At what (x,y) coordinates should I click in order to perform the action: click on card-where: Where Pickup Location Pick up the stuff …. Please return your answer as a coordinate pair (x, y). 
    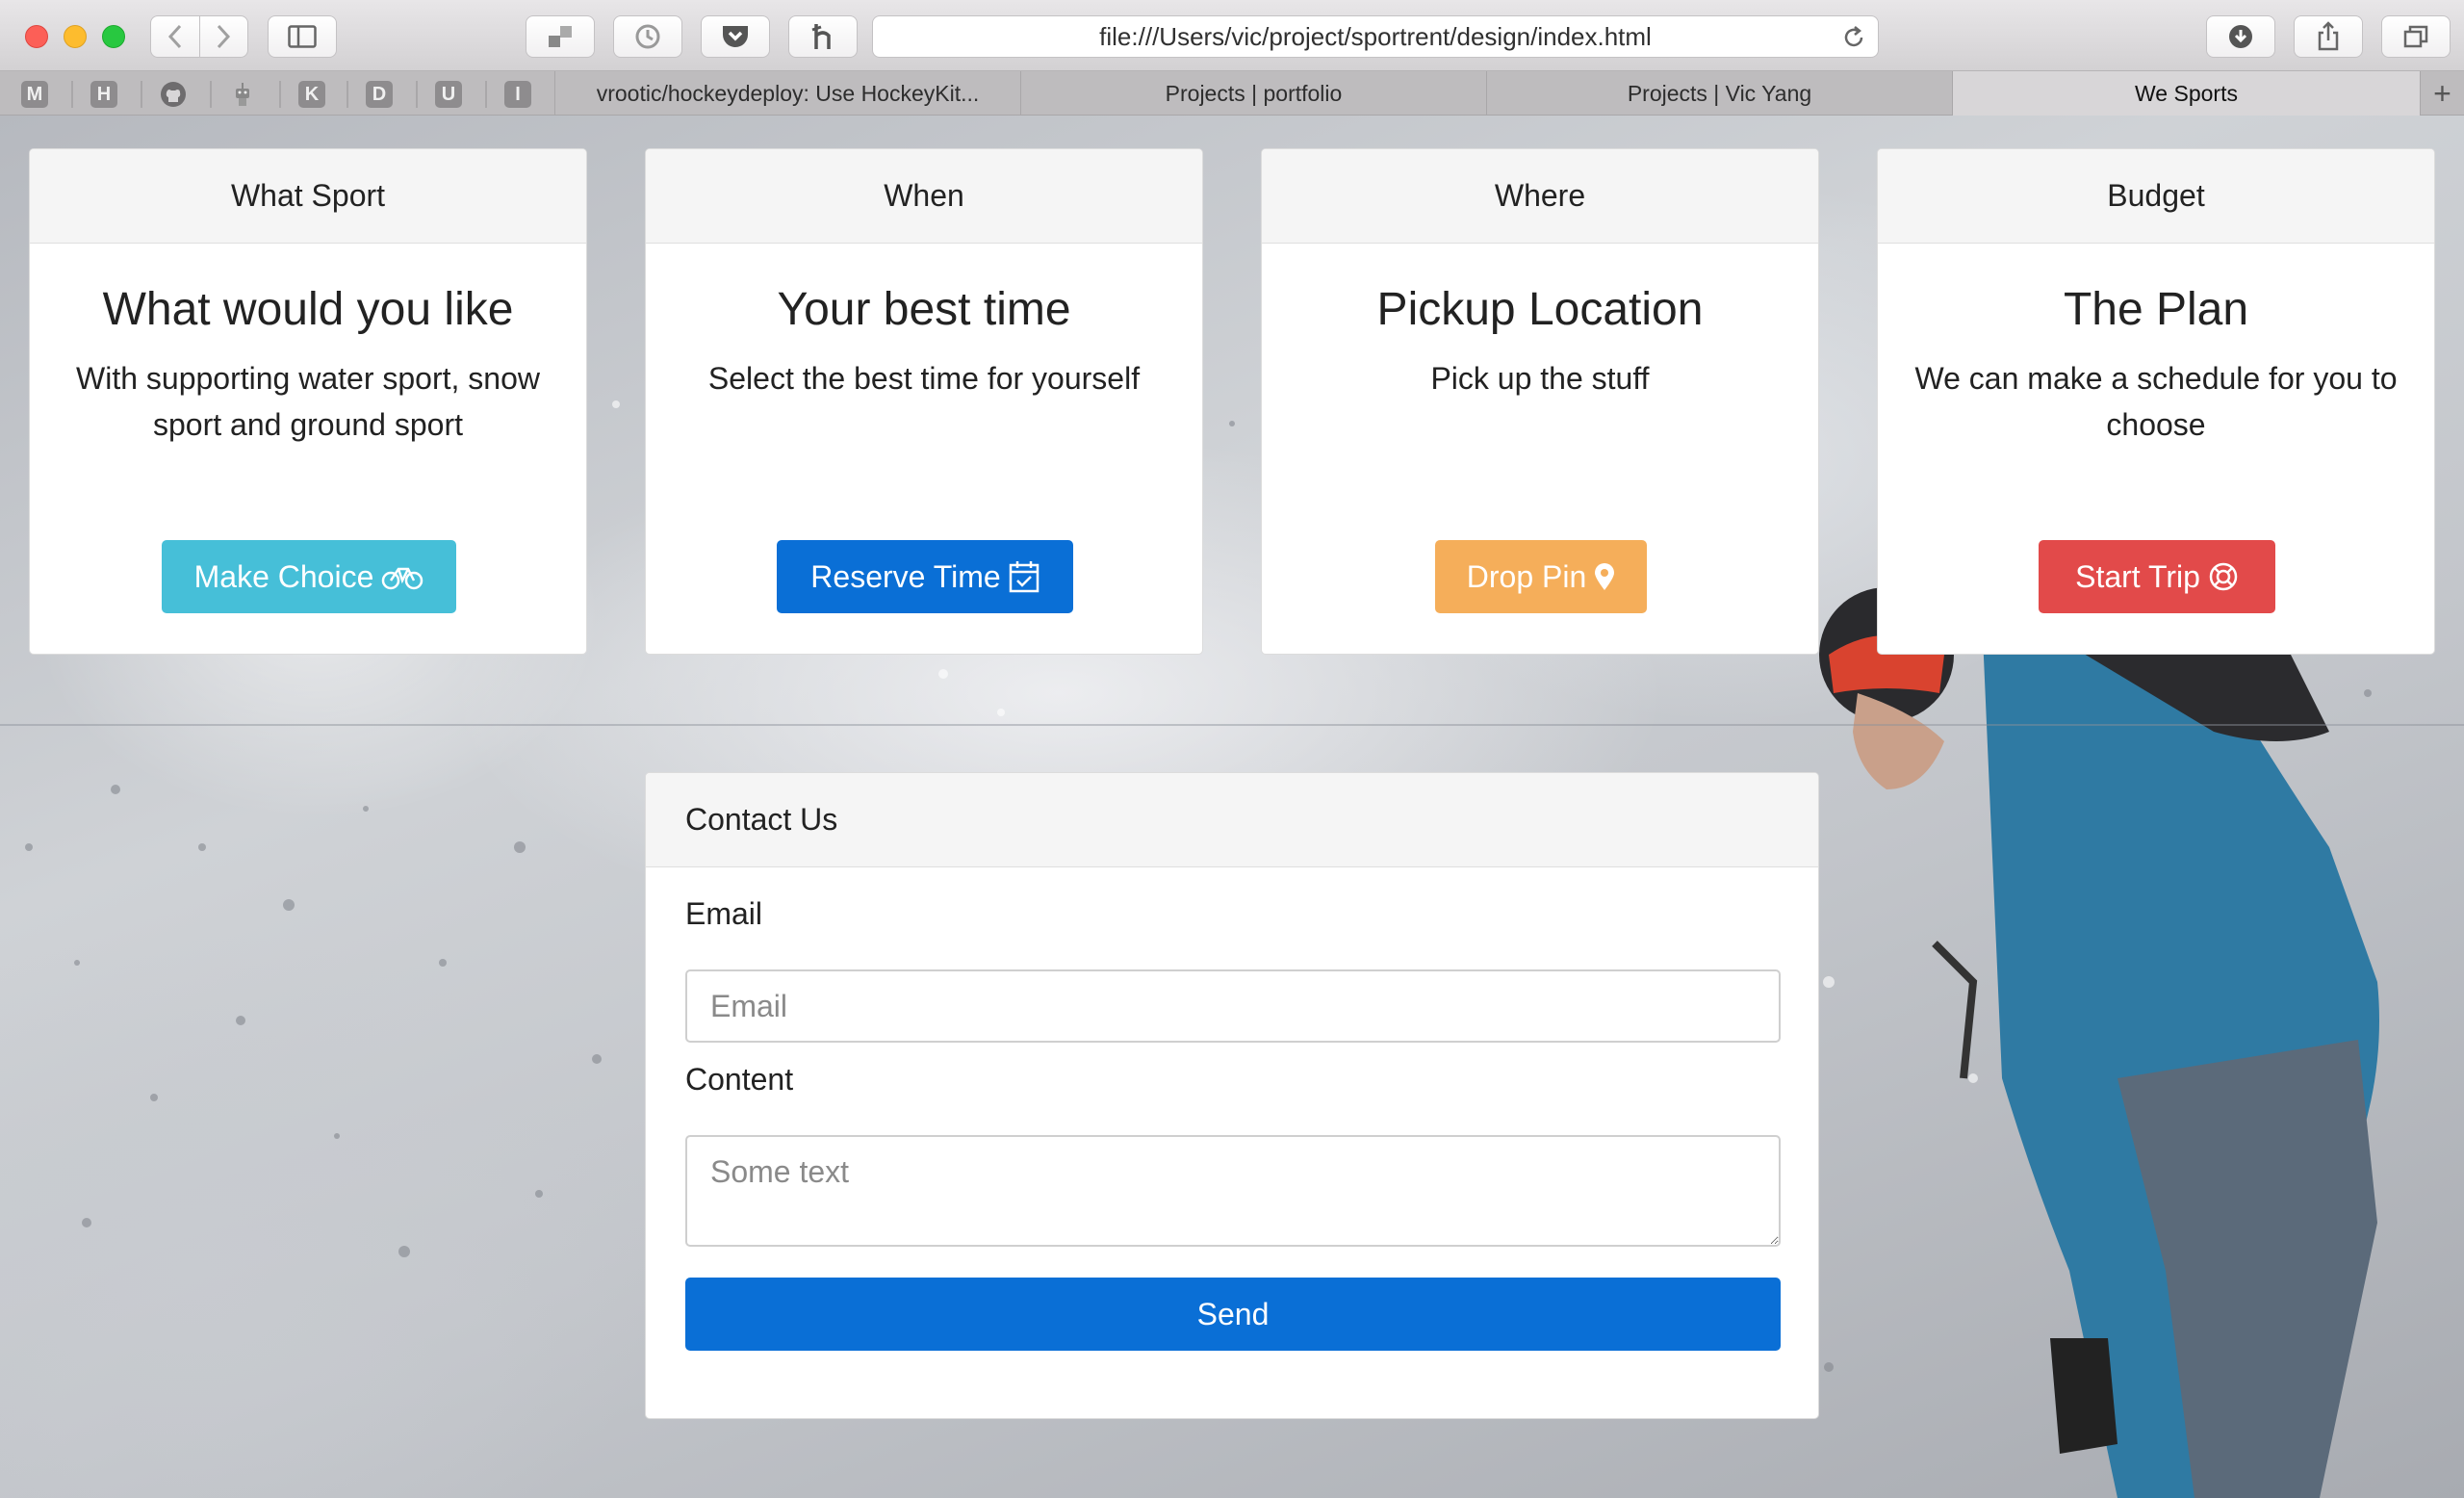
    Looking at the image, I should click on (1540, 401).